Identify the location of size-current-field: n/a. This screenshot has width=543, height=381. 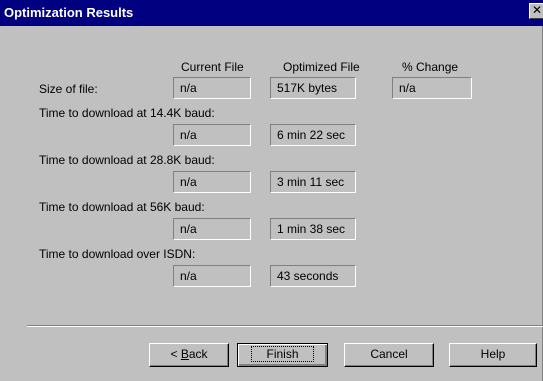
(212, 88).